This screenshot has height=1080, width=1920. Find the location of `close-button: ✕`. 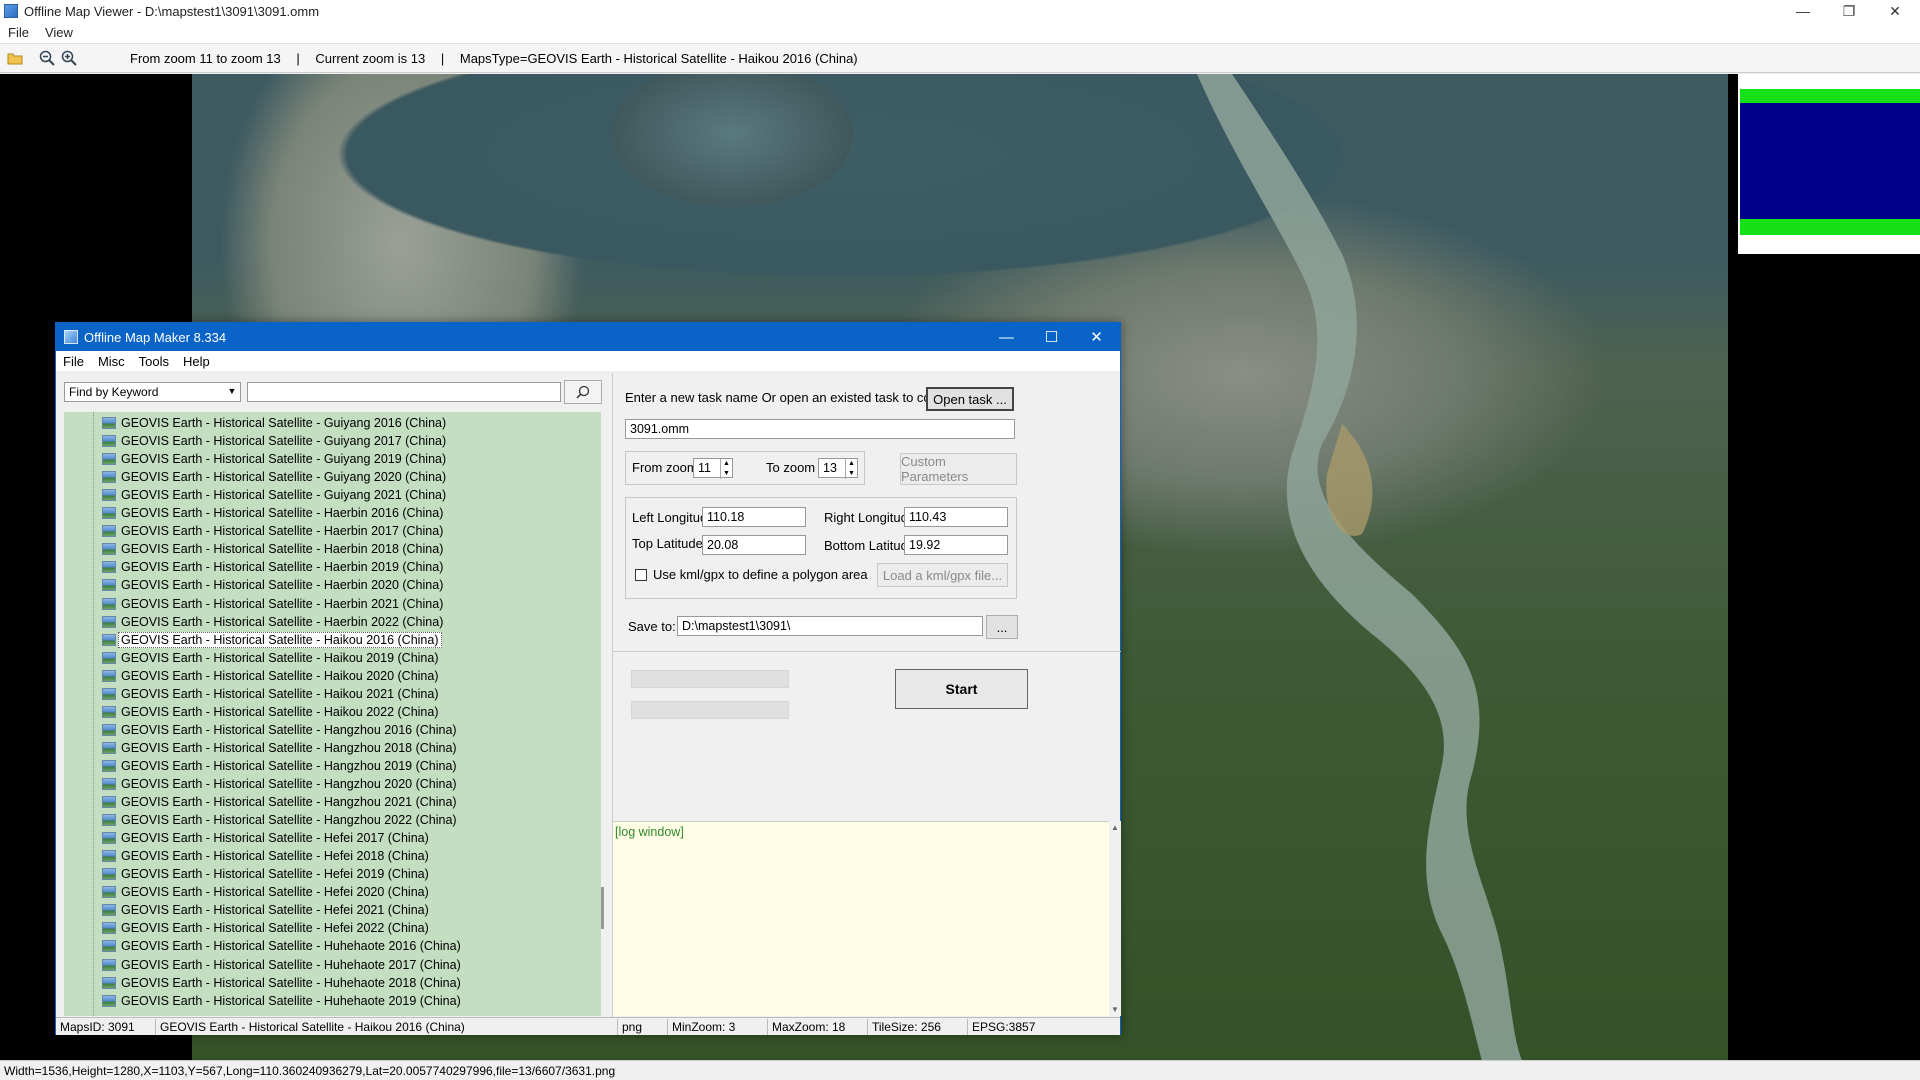

close-button: ✕ is located at coordinates (1895, 11).